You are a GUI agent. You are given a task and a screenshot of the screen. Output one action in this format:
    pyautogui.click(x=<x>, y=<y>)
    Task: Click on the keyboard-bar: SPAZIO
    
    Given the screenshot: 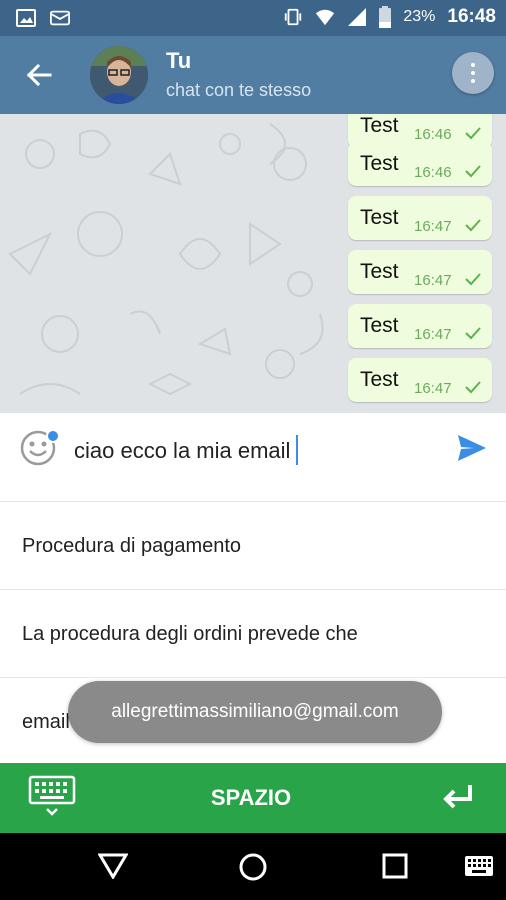 What is the action you would take?
    pyautogui.click(x=253, y=798)
    